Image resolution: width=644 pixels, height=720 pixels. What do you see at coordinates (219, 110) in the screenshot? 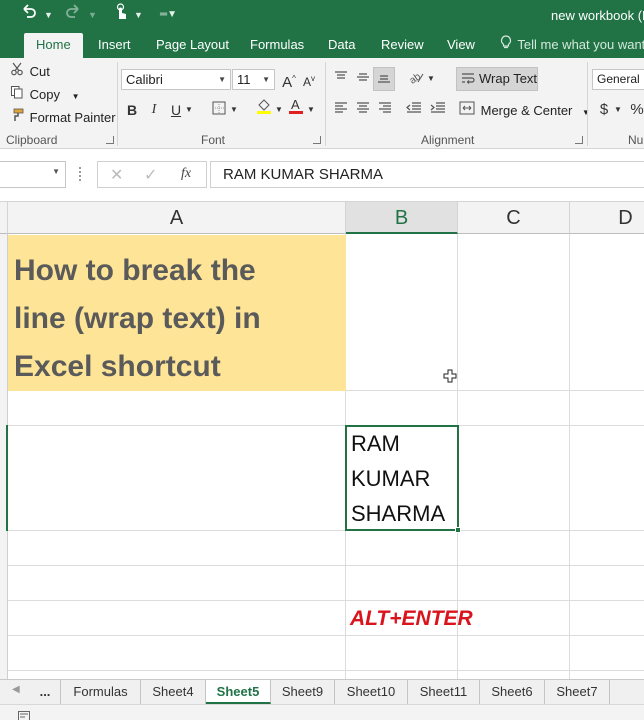
I see `borders-icon` at bounding box center [219, 110].